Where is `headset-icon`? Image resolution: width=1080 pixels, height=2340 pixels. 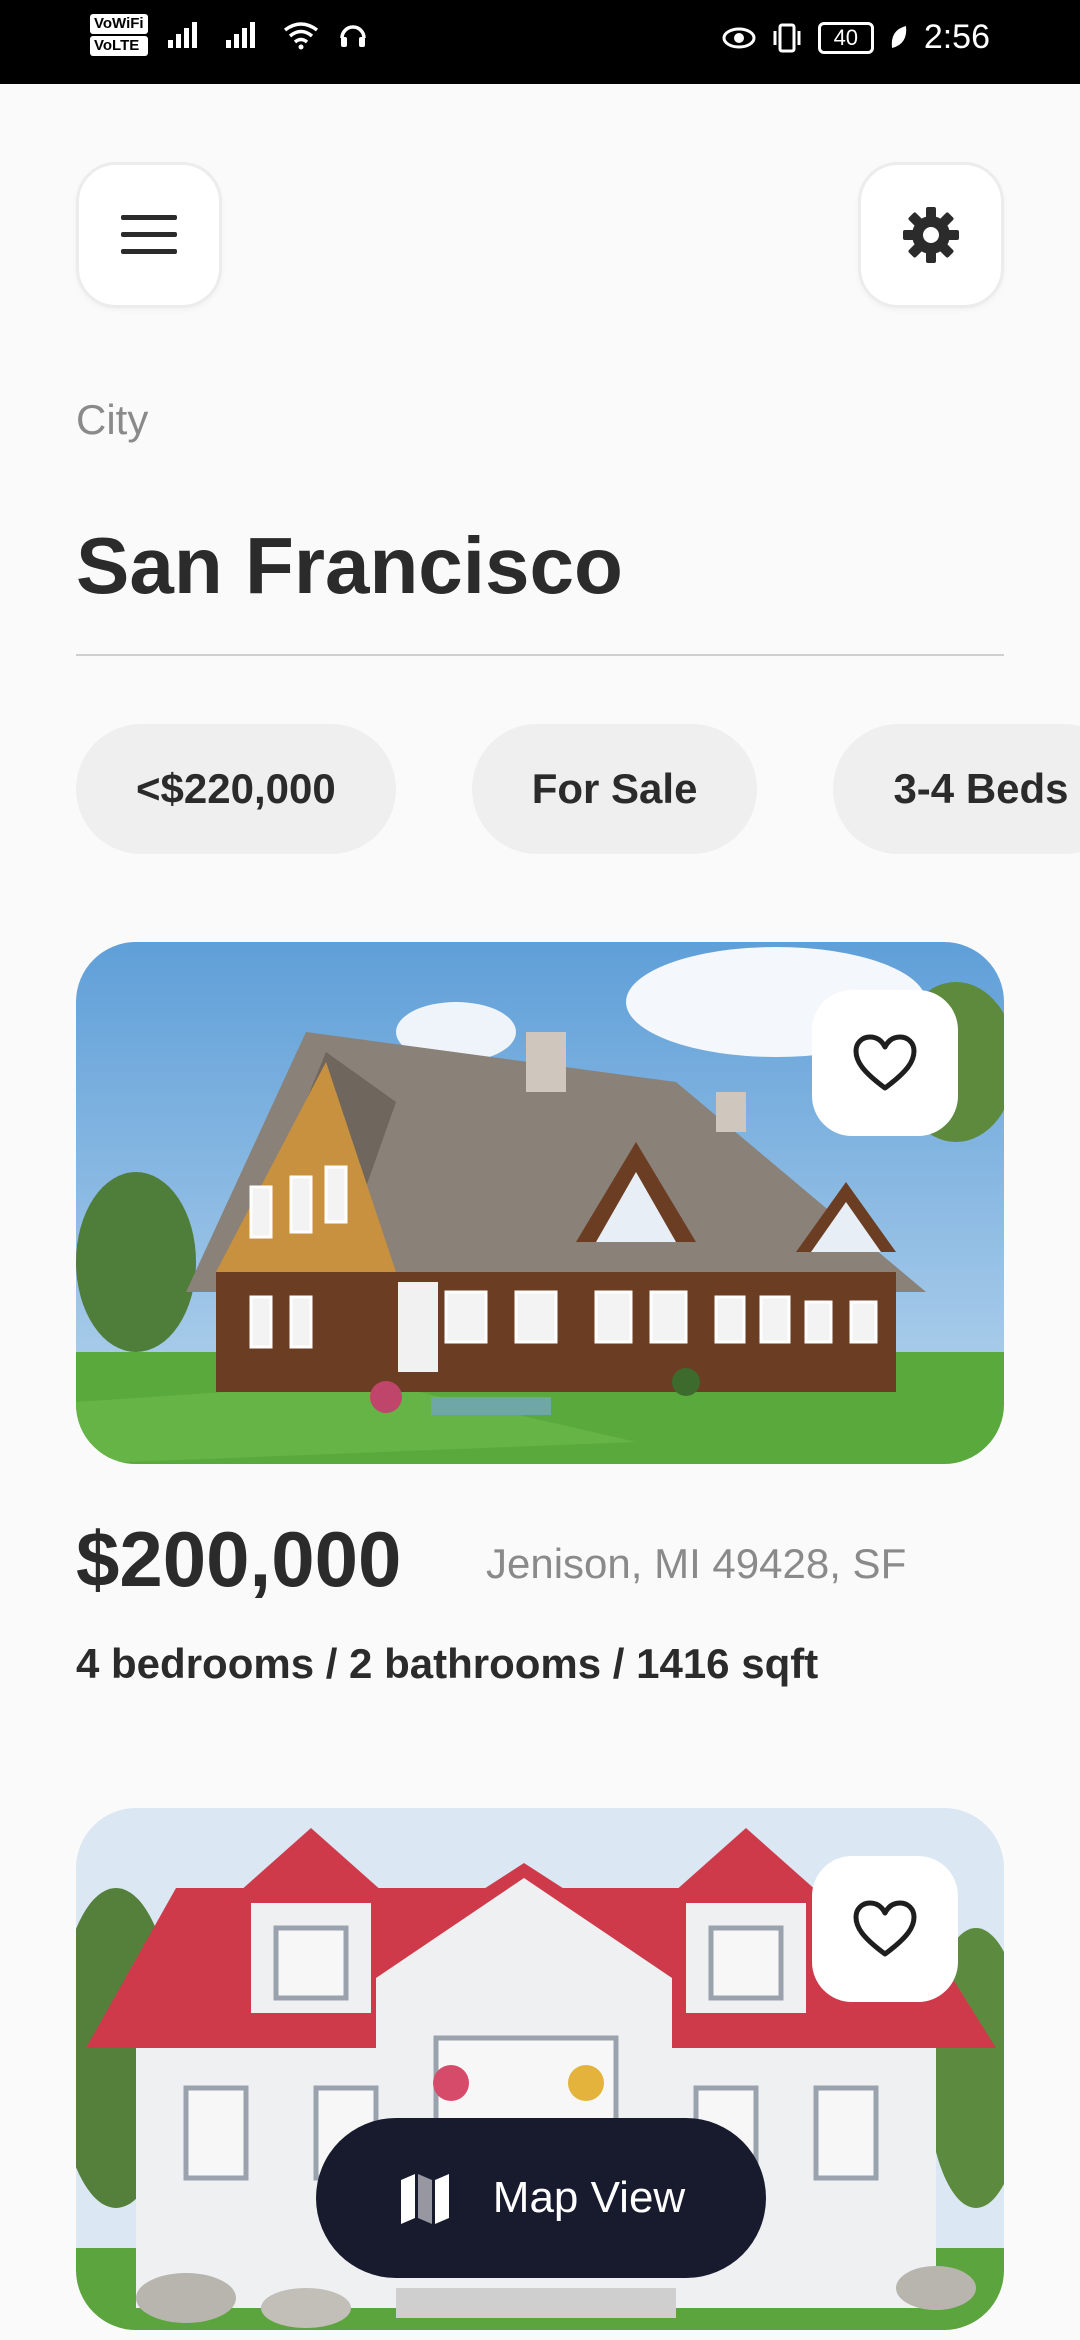
headset-icon is located at coordinates (352, 36).